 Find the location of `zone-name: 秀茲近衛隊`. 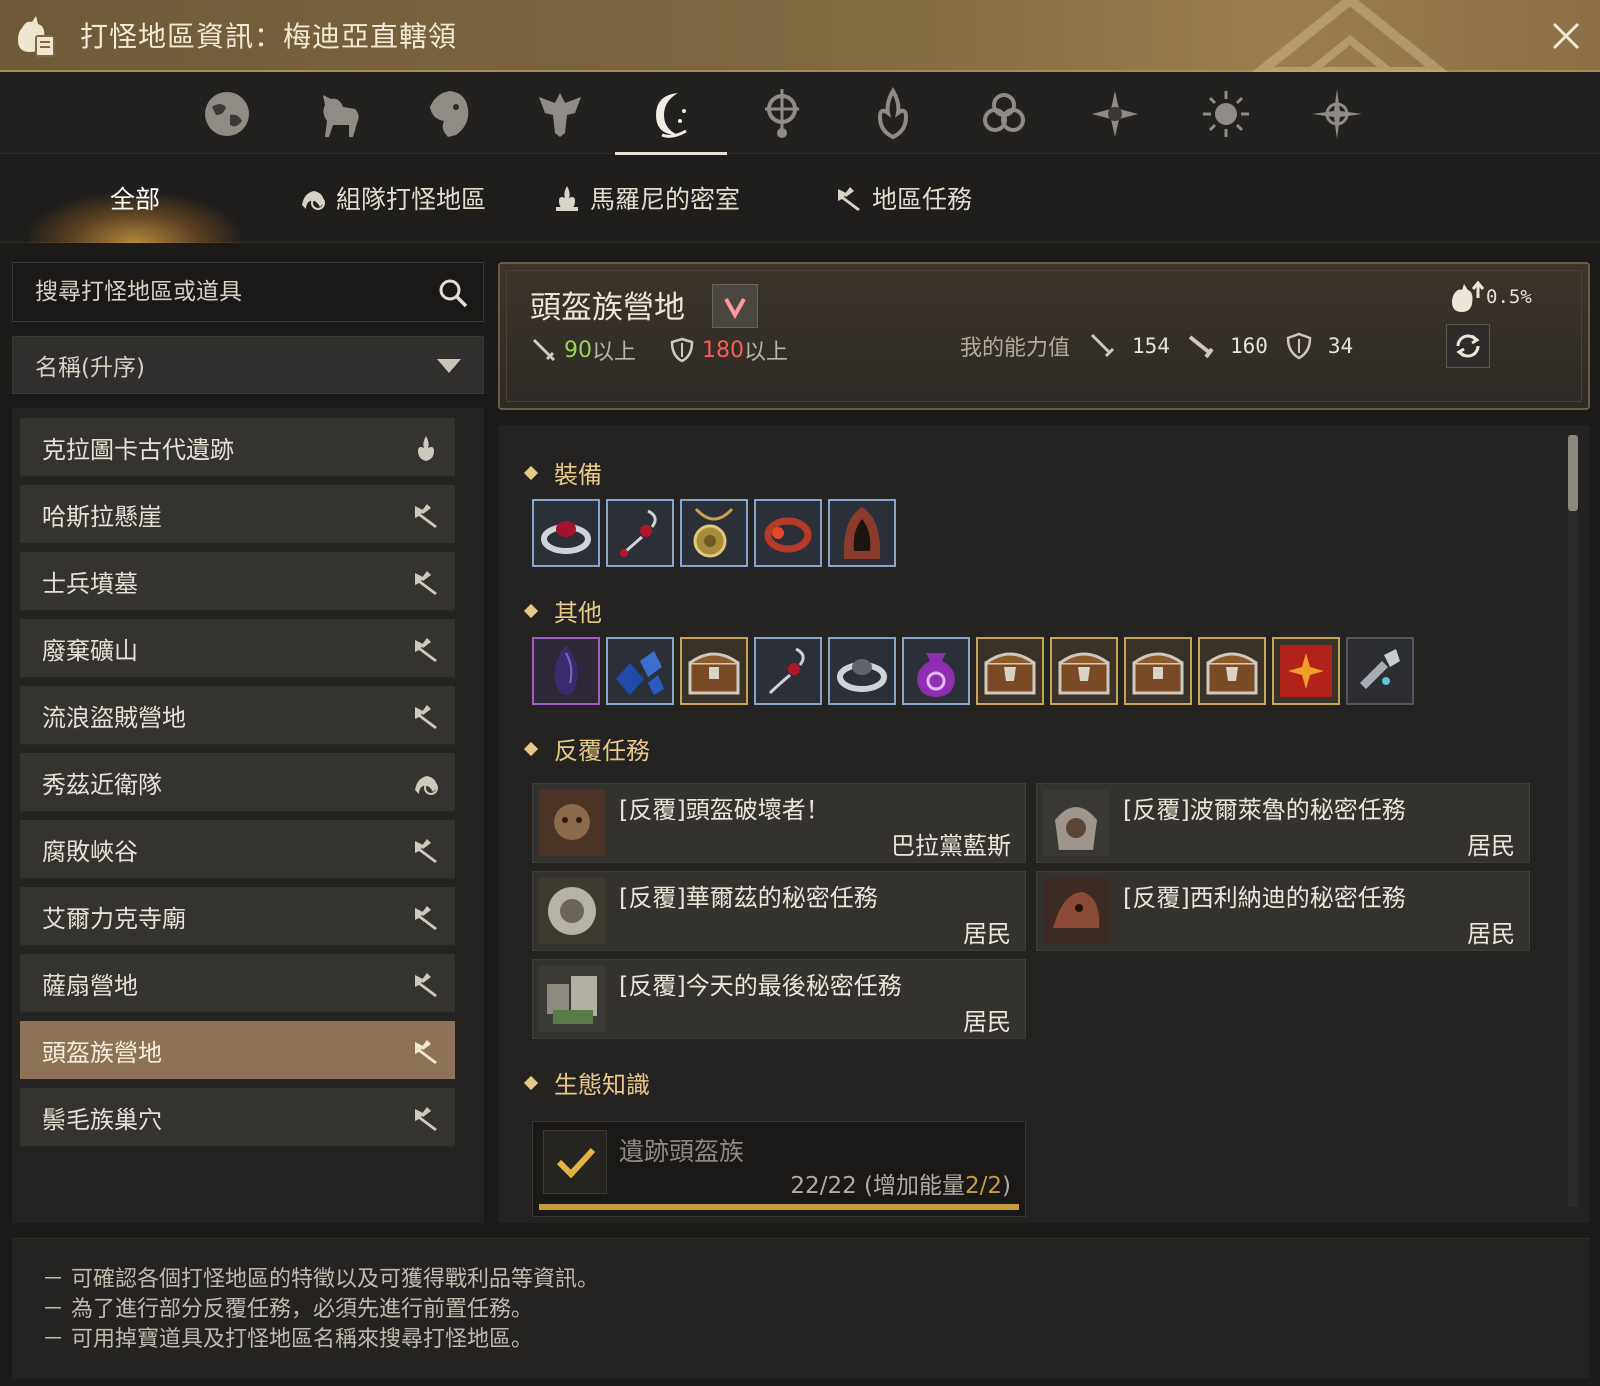

zone-name: 秀茲近衛隊 is located at coordinates (102, 784).